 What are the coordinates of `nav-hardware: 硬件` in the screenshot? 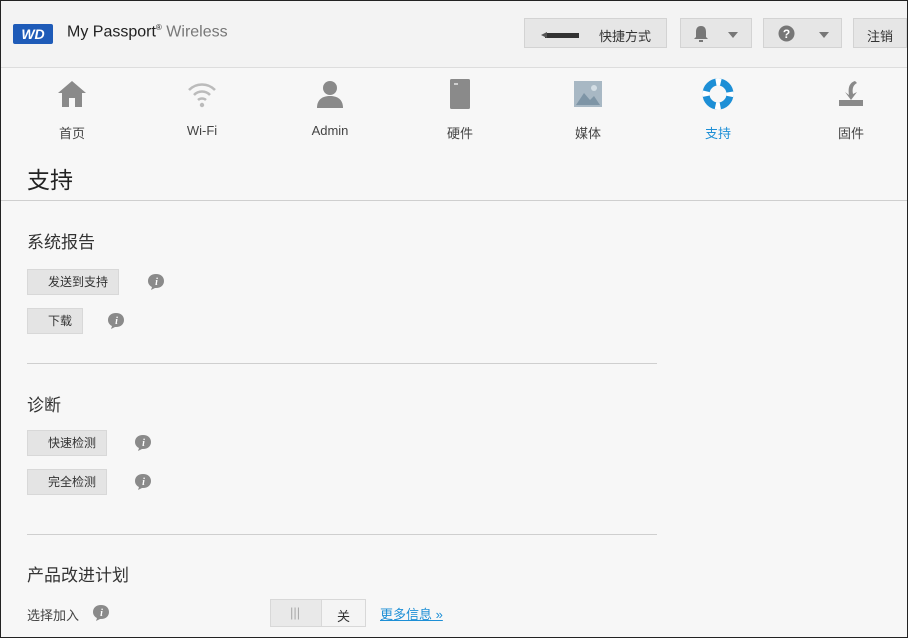 It's located at (460, 107).